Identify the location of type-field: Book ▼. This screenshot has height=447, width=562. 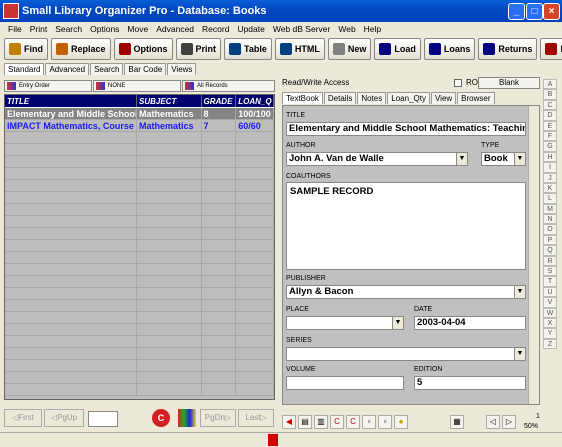
(503, 159).